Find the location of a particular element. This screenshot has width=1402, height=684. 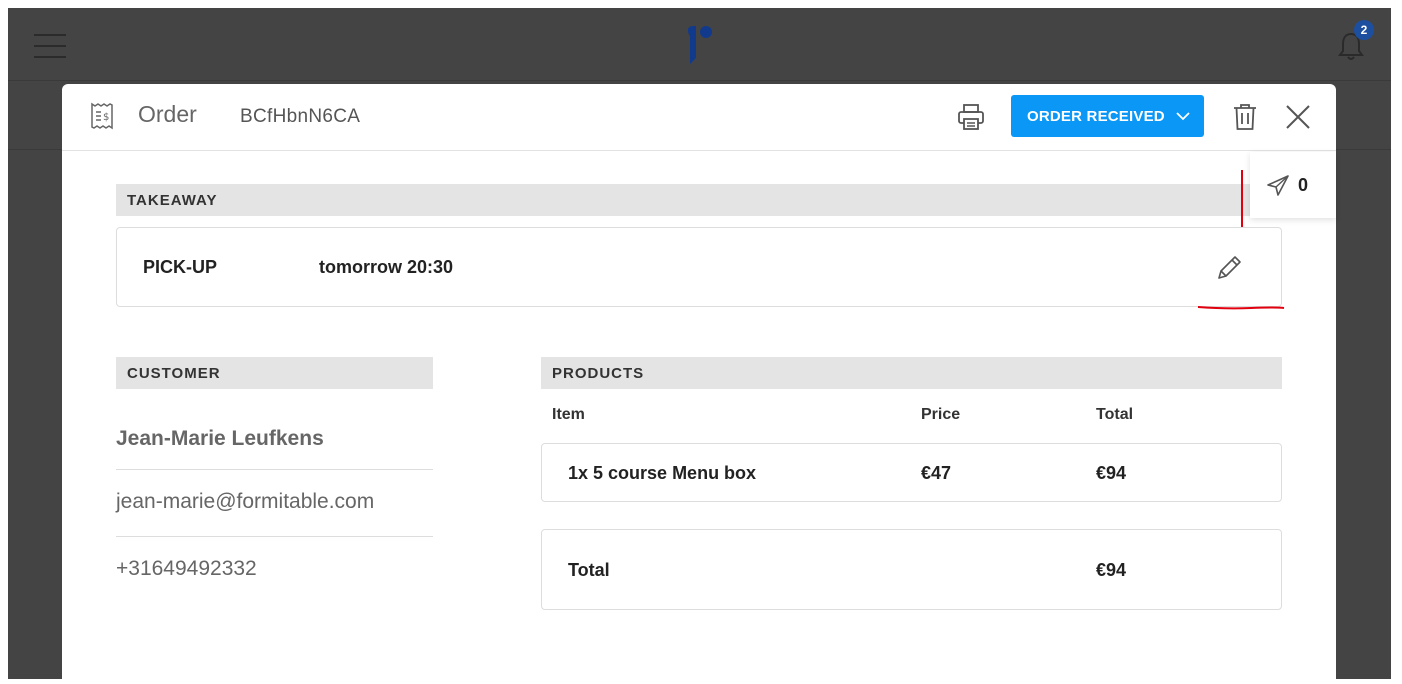

column-header-item: Item is located at coordinates (568, 414).